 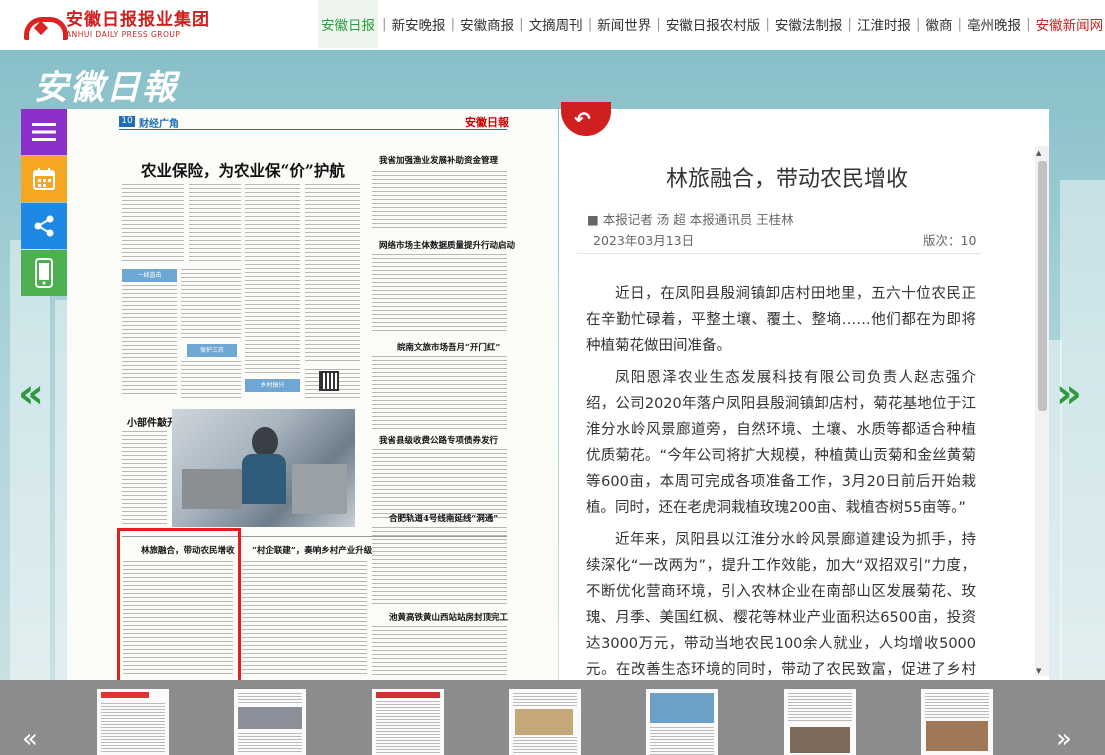 What do you see at coordinates (713, 24) in the screenshot?
I see `nav-link-rural-edition: 安徽日报农村版` at bounding box center [713, 24].